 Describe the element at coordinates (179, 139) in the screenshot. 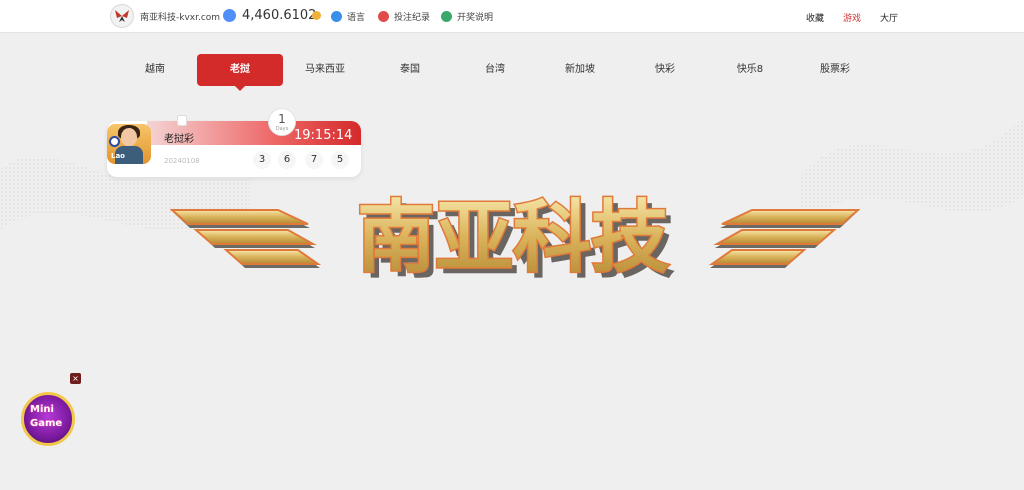

I see `lottery-name: 老挝彩` at that location.